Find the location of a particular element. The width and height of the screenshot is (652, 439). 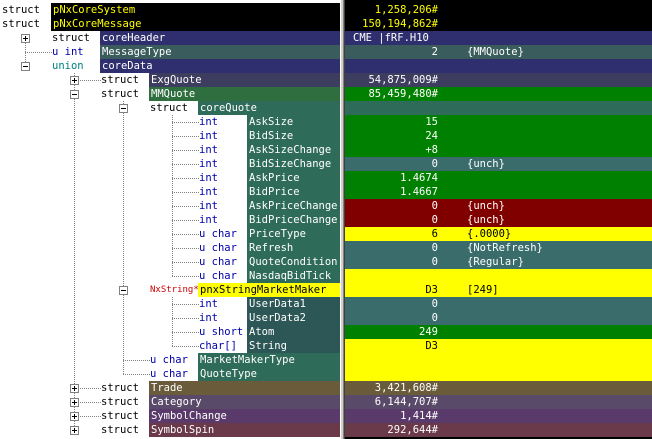

field-name: AskPriceChange is located at coordinates (293, 206).